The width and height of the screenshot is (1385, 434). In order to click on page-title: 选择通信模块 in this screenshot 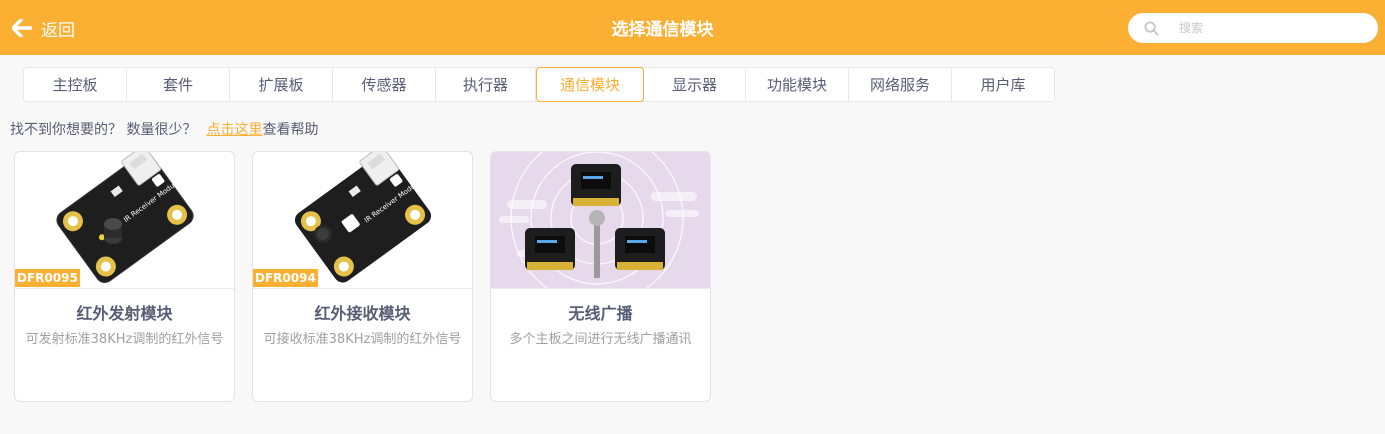, I will do `click(662, 30)`.